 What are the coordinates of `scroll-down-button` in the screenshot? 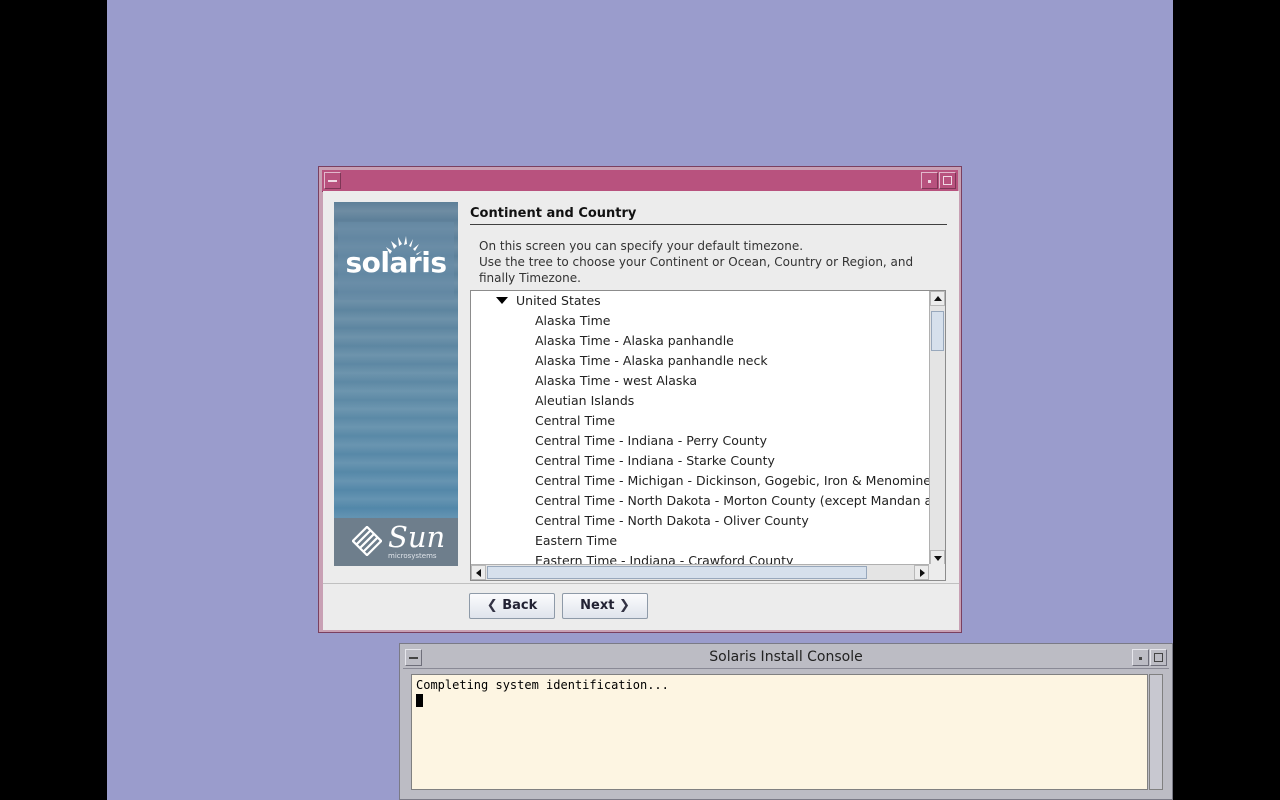 It's located at (937, 557).